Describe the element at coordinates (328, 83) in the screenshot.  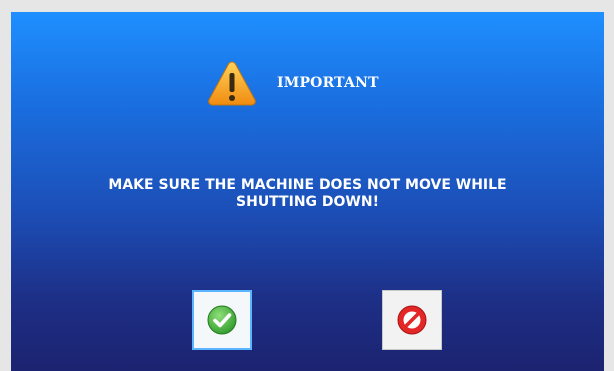
I see `dialog-title: IMPORTANT` at that location.